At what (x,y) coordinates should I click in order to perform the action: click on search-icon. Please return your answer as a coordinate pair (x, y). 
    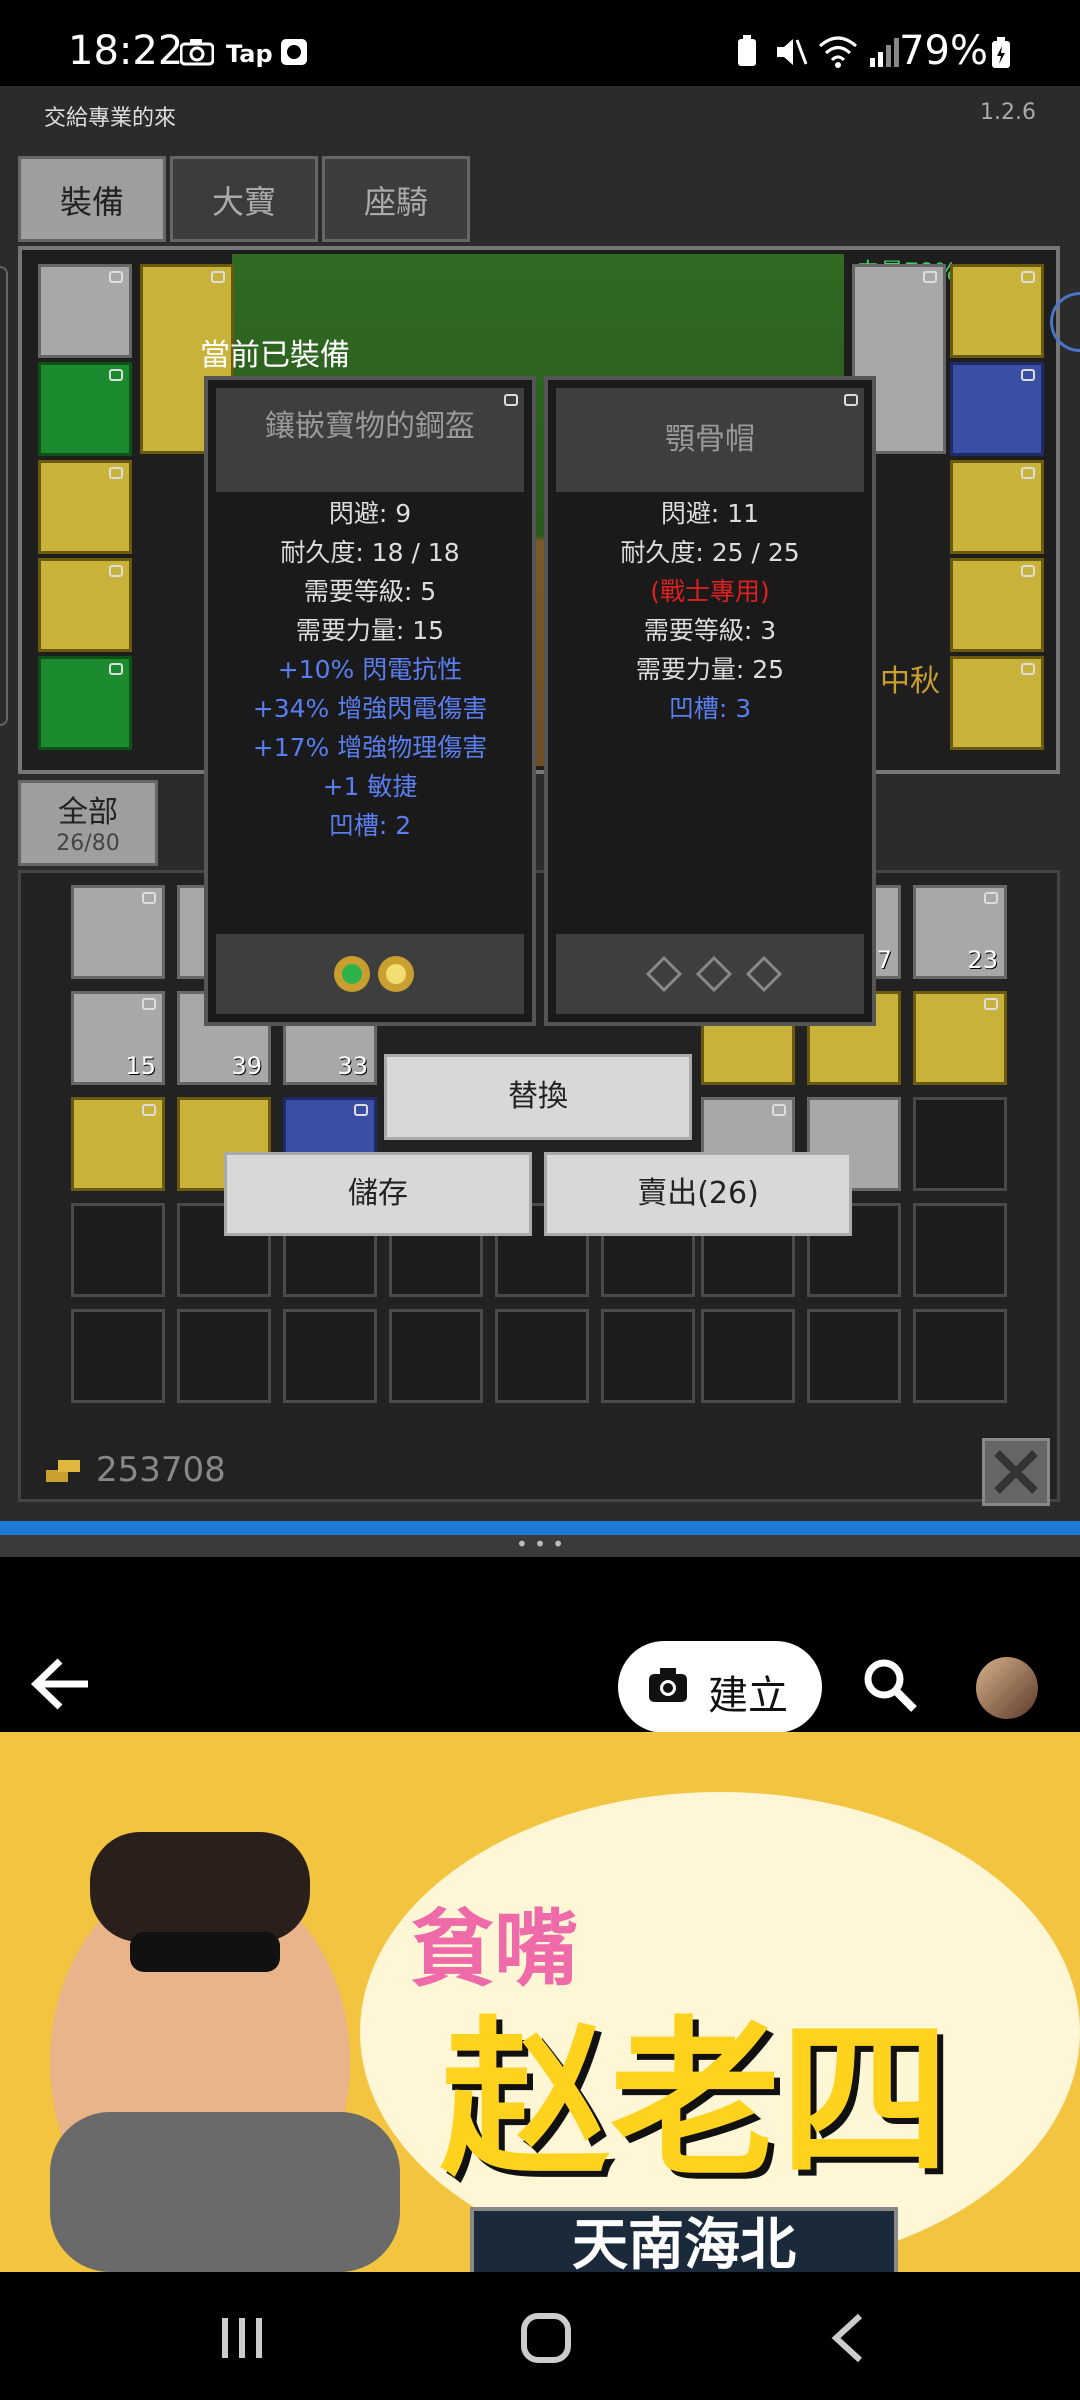
    Looking at the image, I should click on (890, 1685).